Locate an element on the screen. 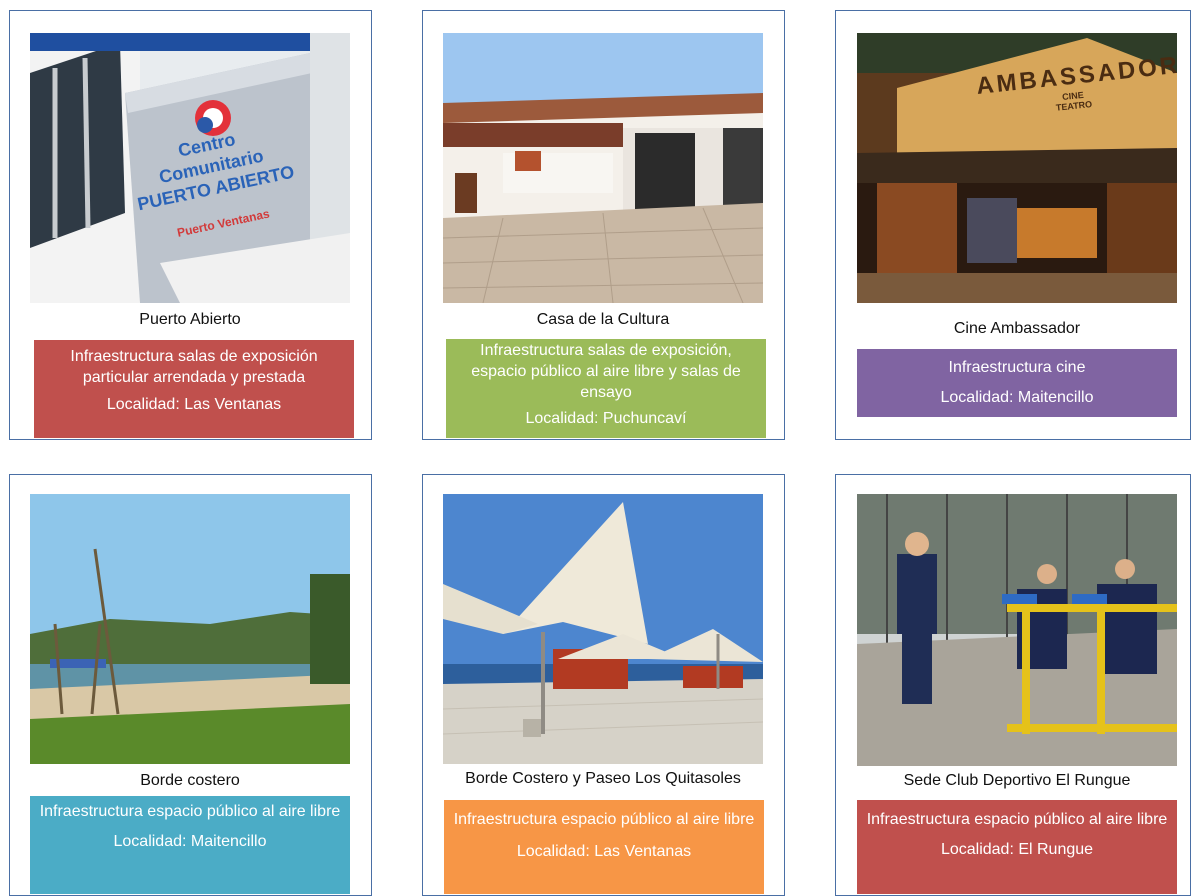  info-location: Localidad: Puchuncaví is located at coordinates (606, 418).